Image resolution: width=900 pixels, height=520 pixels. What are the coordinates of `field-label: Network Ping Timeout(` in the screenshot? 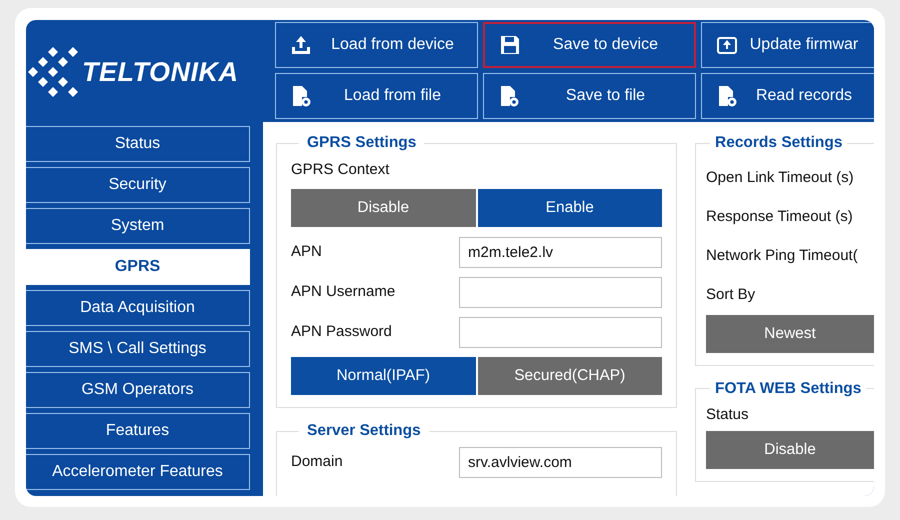 It's located at (782, 256).